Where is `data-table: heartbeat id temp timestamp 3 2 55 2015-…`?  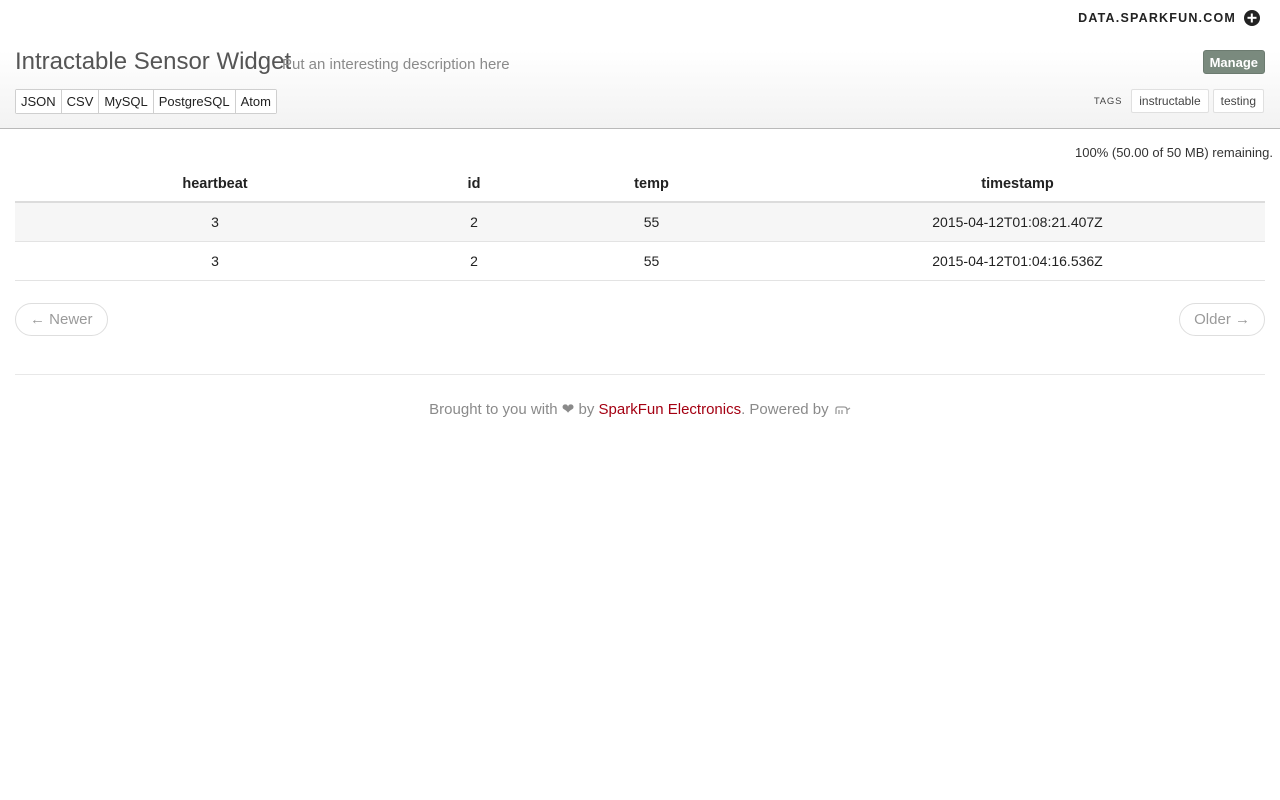 data-table: heartbeat id temp timestamp 3 2 55 2015-… is located at coordinates (640, 224).